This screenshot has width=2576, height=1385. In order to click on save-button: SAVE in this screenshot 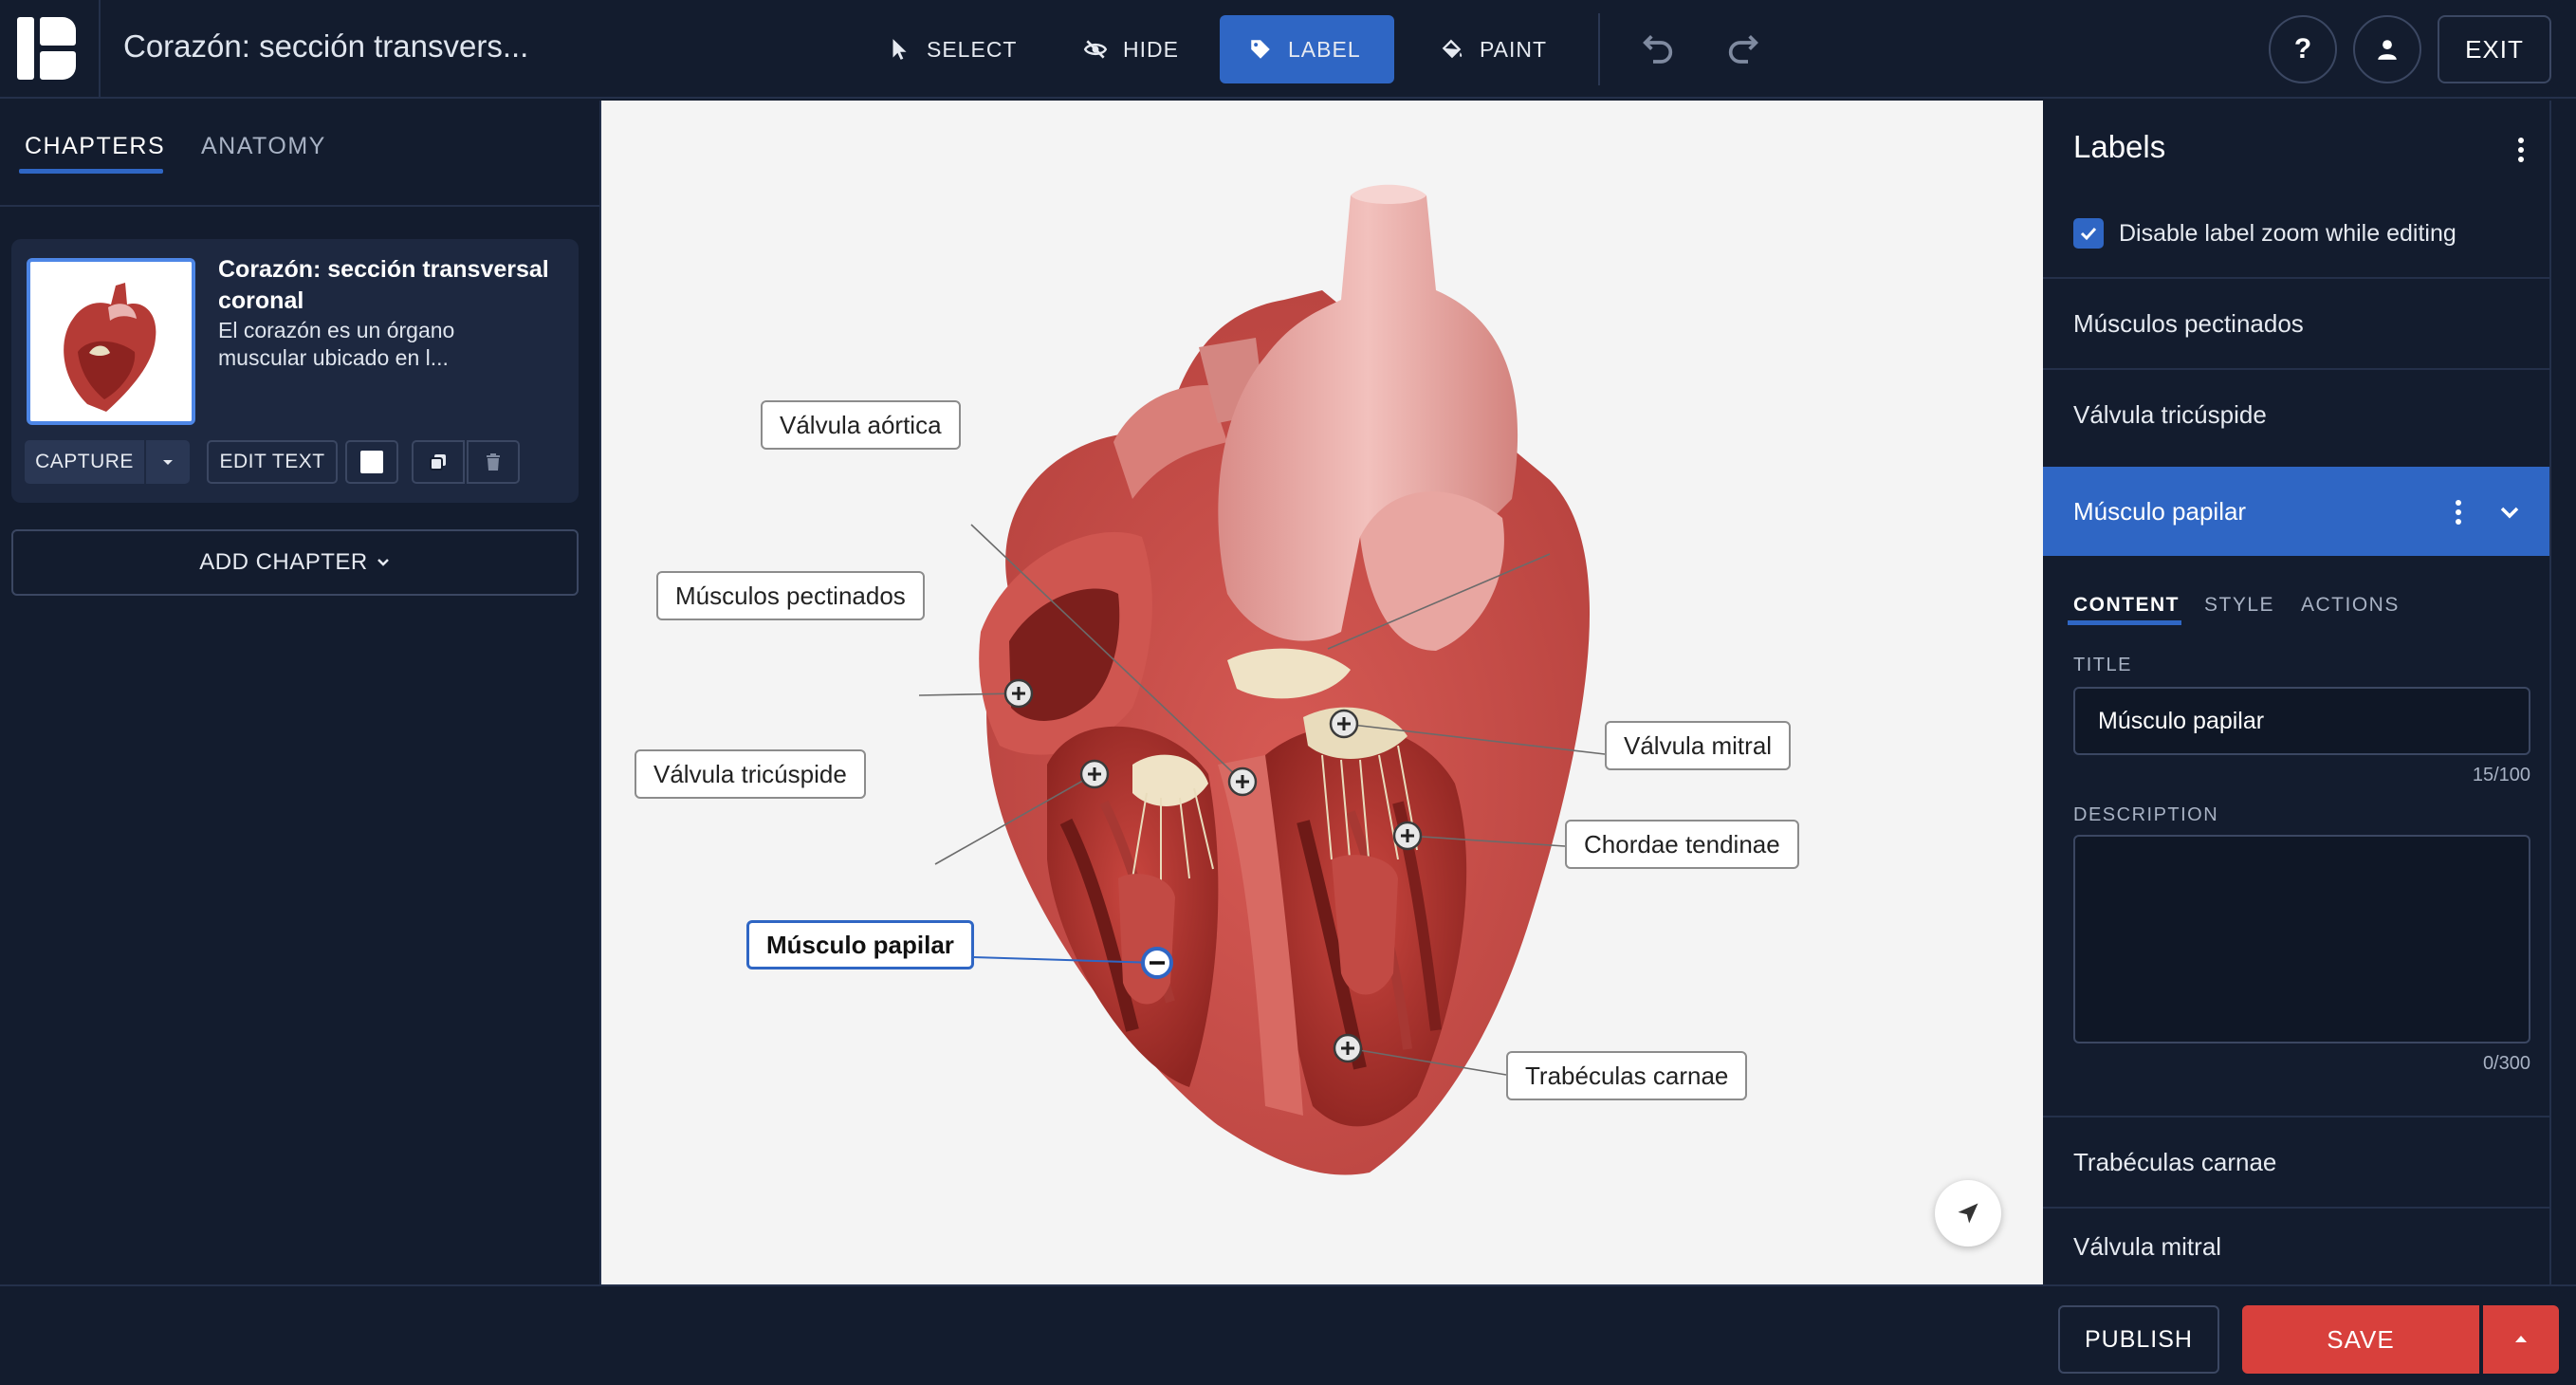, I will do `click(2360, 1340)`.